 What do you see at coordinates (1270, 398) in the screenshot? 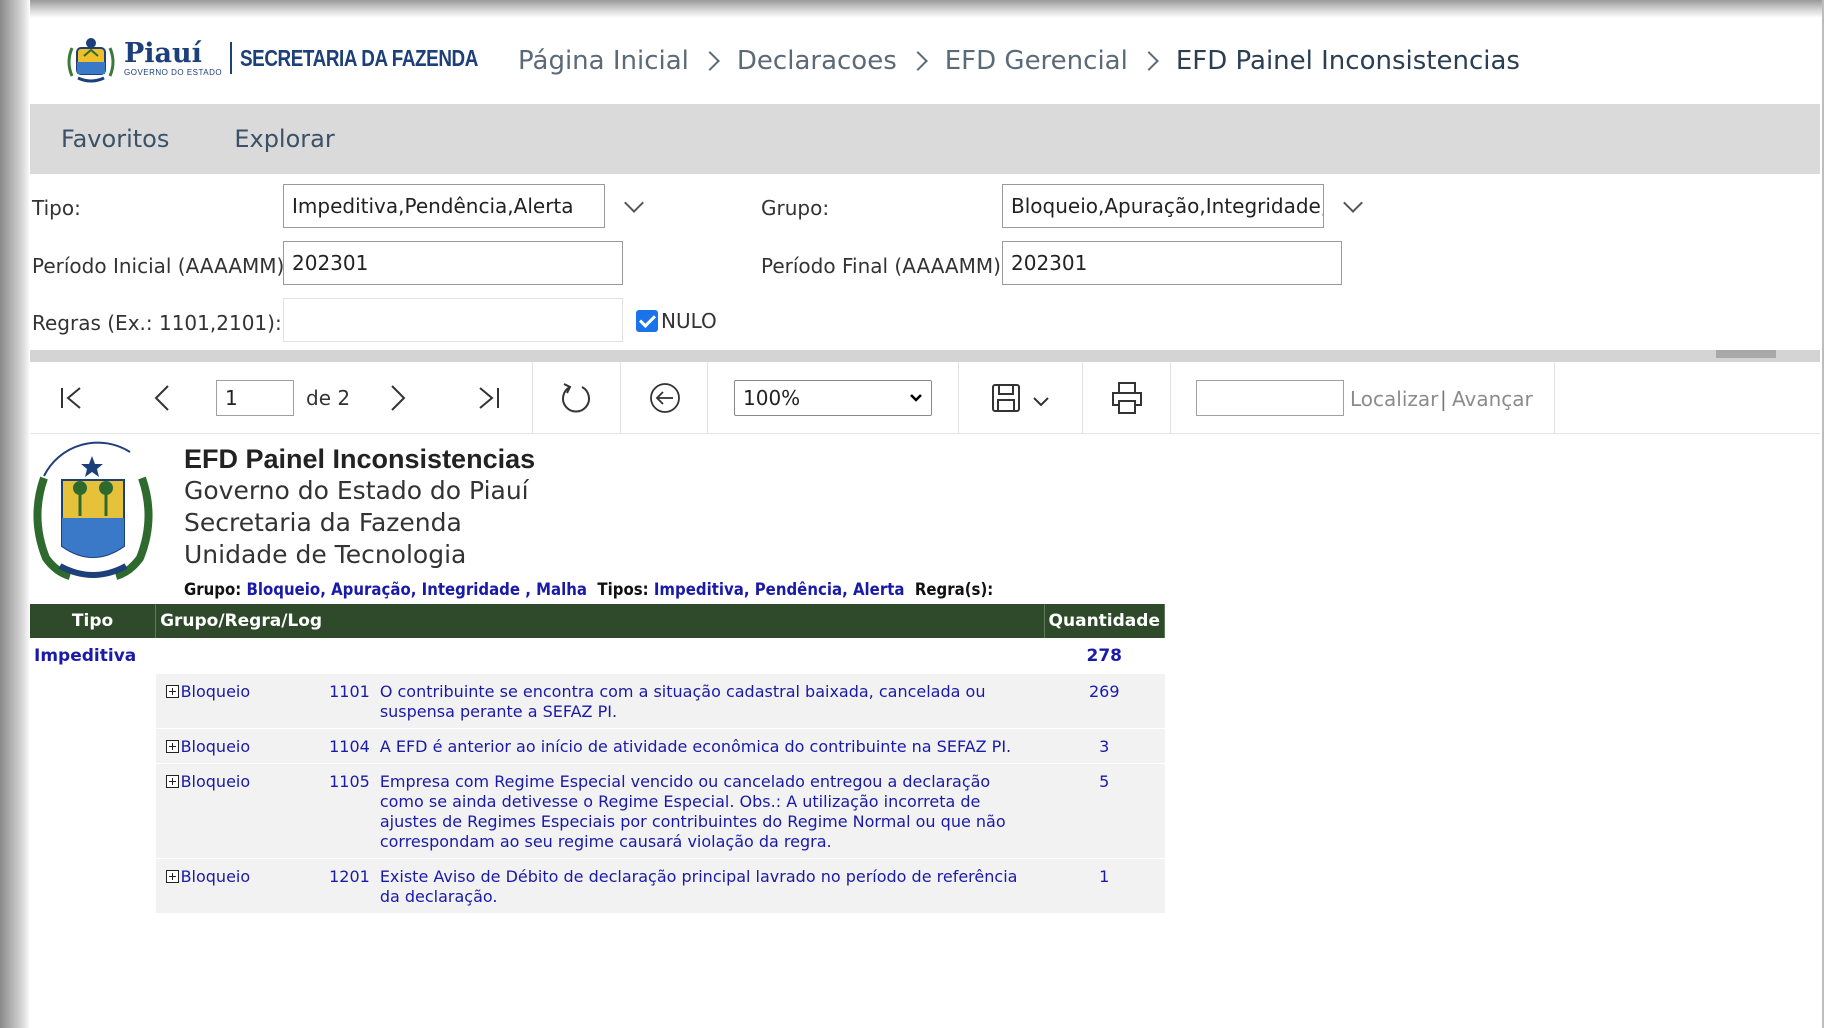
I see `find-input` at bounding box center [1270, 398].